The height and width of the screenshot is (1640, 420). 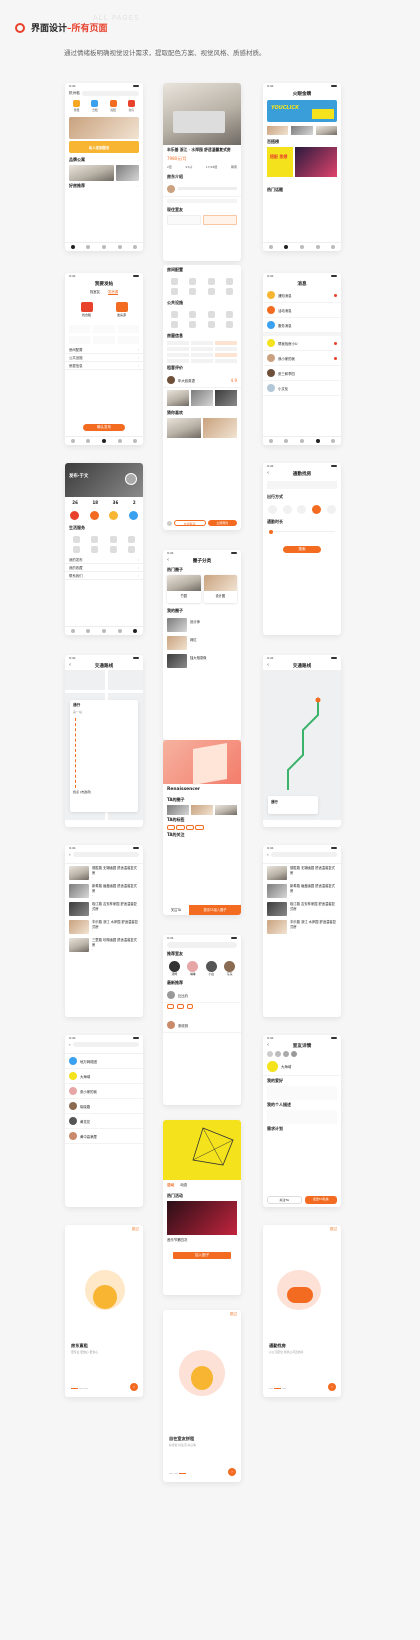 What do you see at coordinates (302, 325) in the screenshot?
I see `msg-service: 服务消息` at bounding box center [302, 325].